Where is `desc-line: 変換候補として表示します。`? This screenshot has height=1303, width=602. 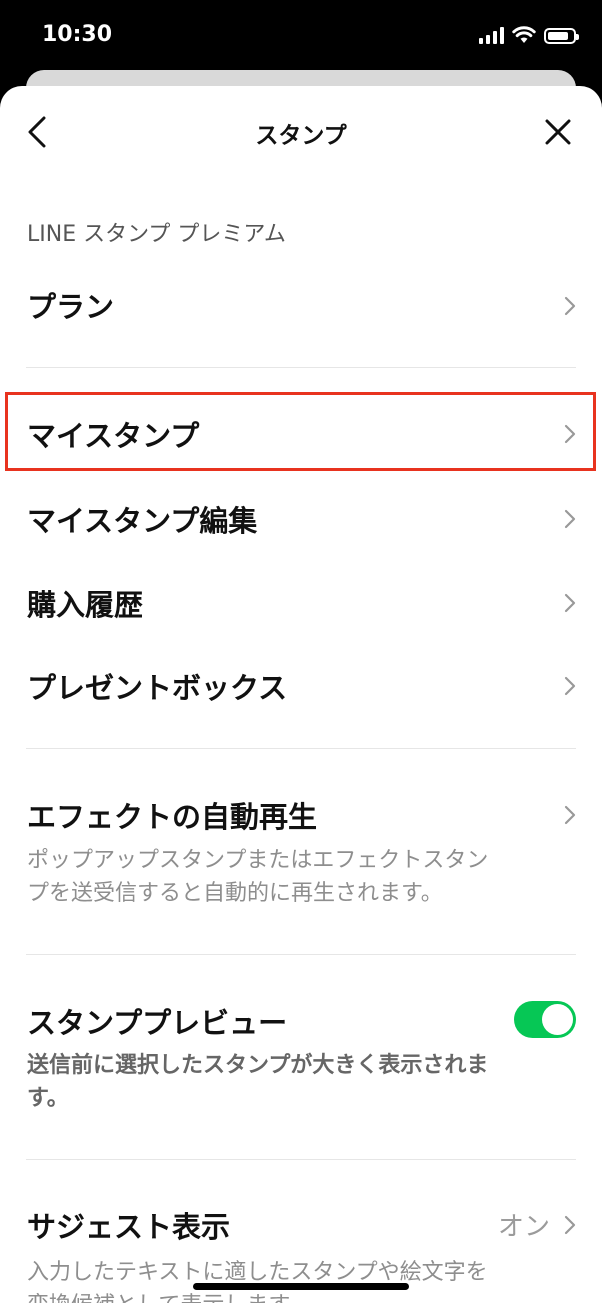 desc-line: 変換候補として表示します。 is located at coordinates (297, 1296).